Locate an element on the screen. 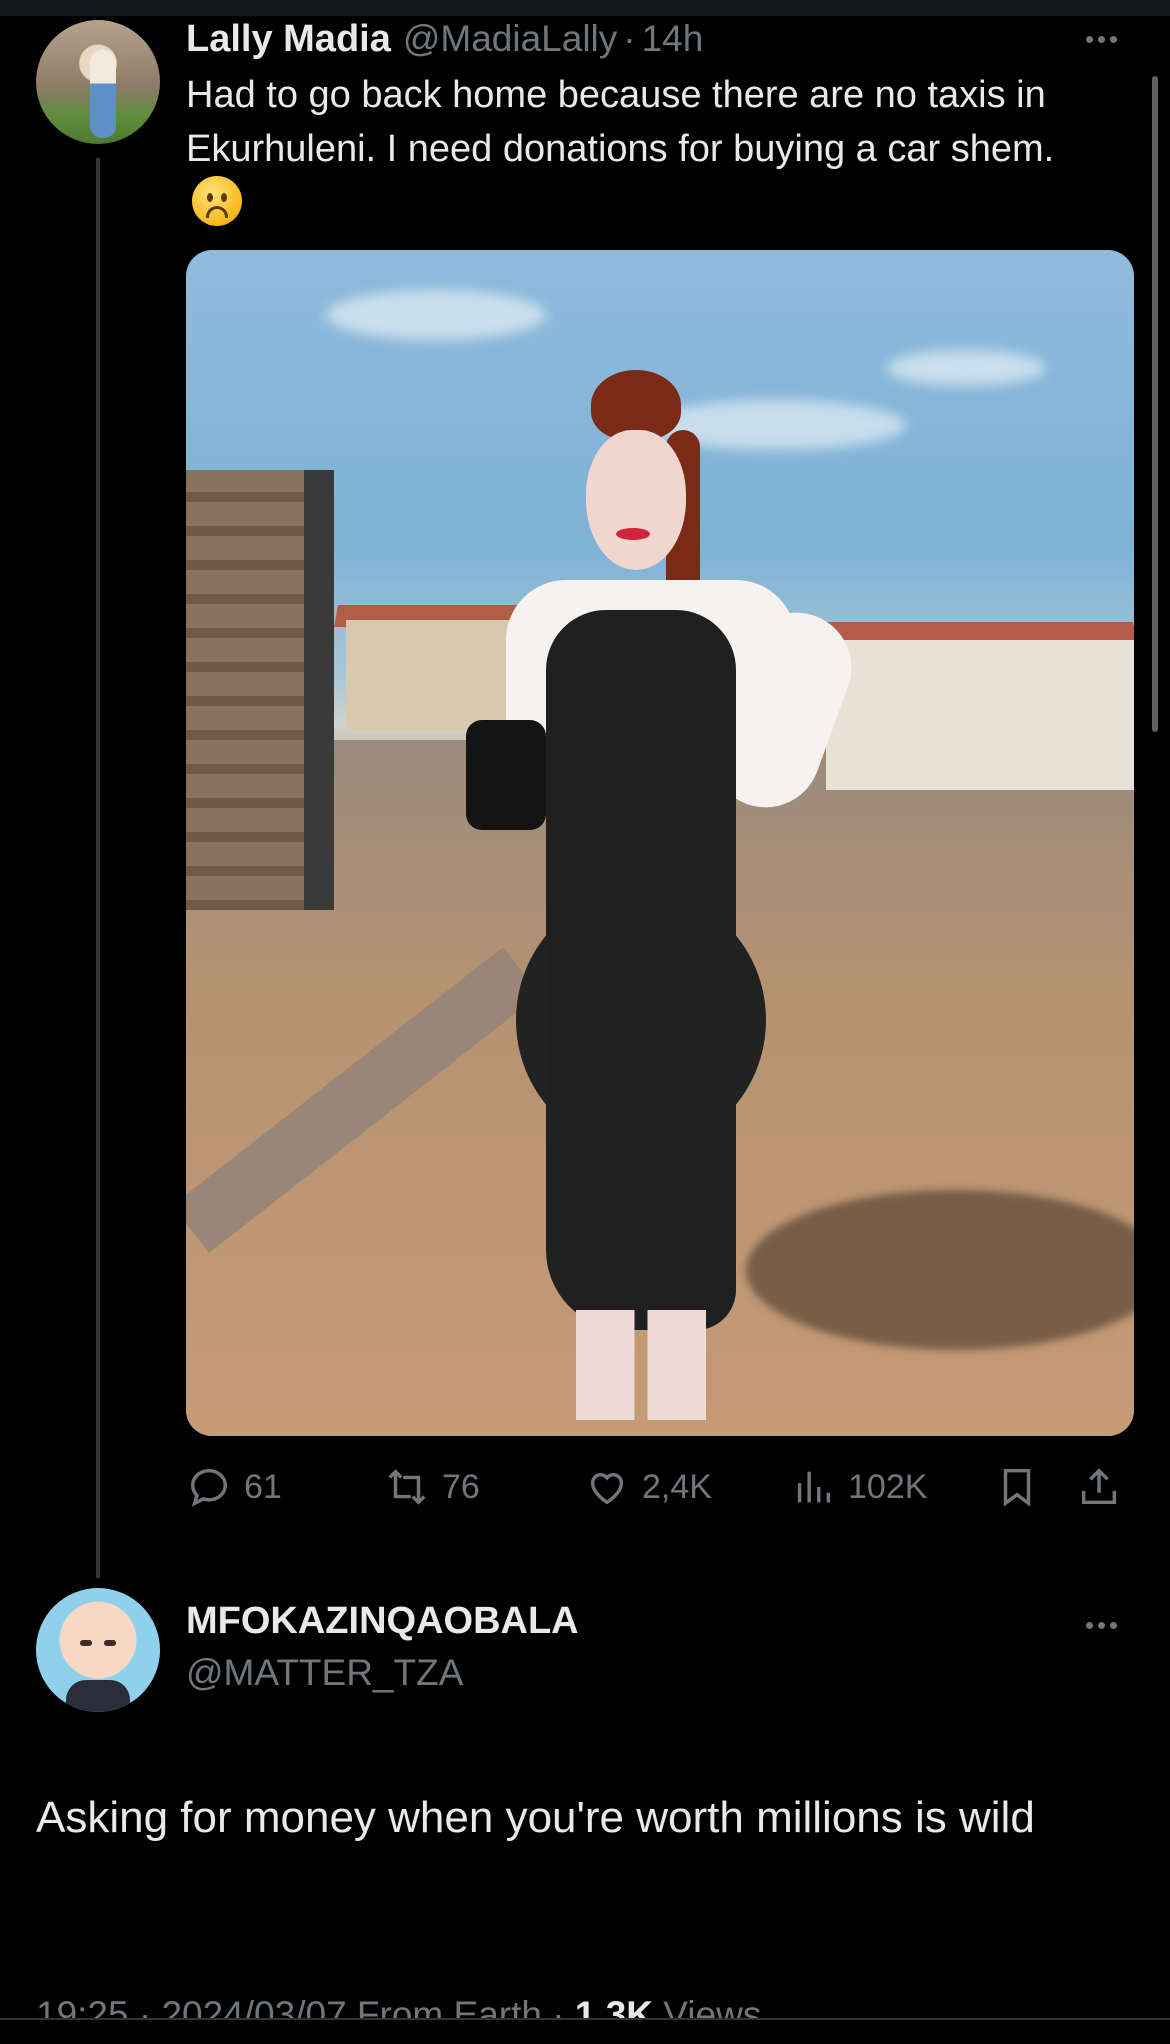 This screenshot has width=1170, height=2044. reply-count: 61 is located at coordinates (263, 1486).